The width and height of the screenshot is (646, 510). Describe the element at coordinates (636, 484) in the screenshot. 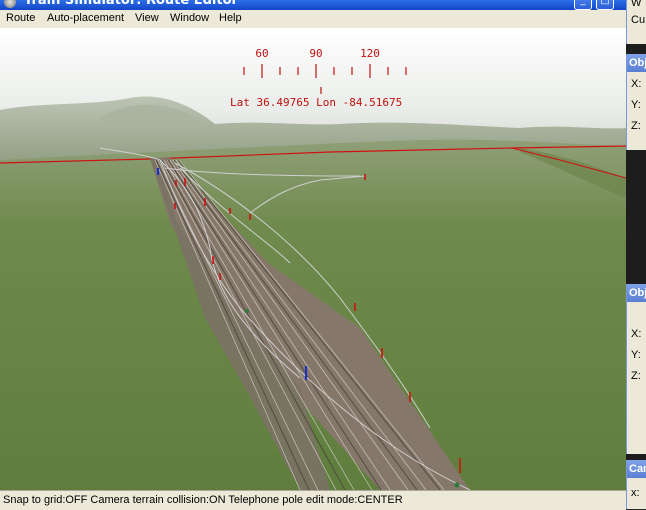

I see `camera-panel: Cam x:` at that location.